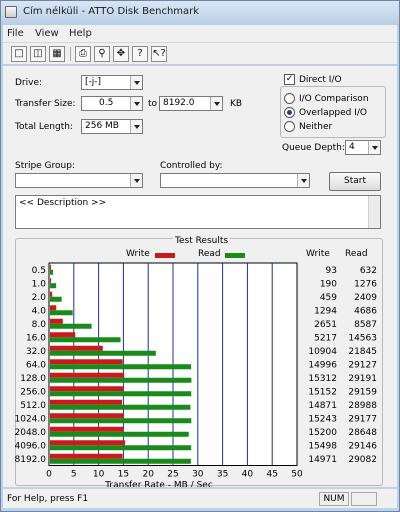 The width and height of the screenshot is (400, 512). Describe the element at coordinates (83, 54) in the screenshot. I see `print-icon: ⎙` at that location.